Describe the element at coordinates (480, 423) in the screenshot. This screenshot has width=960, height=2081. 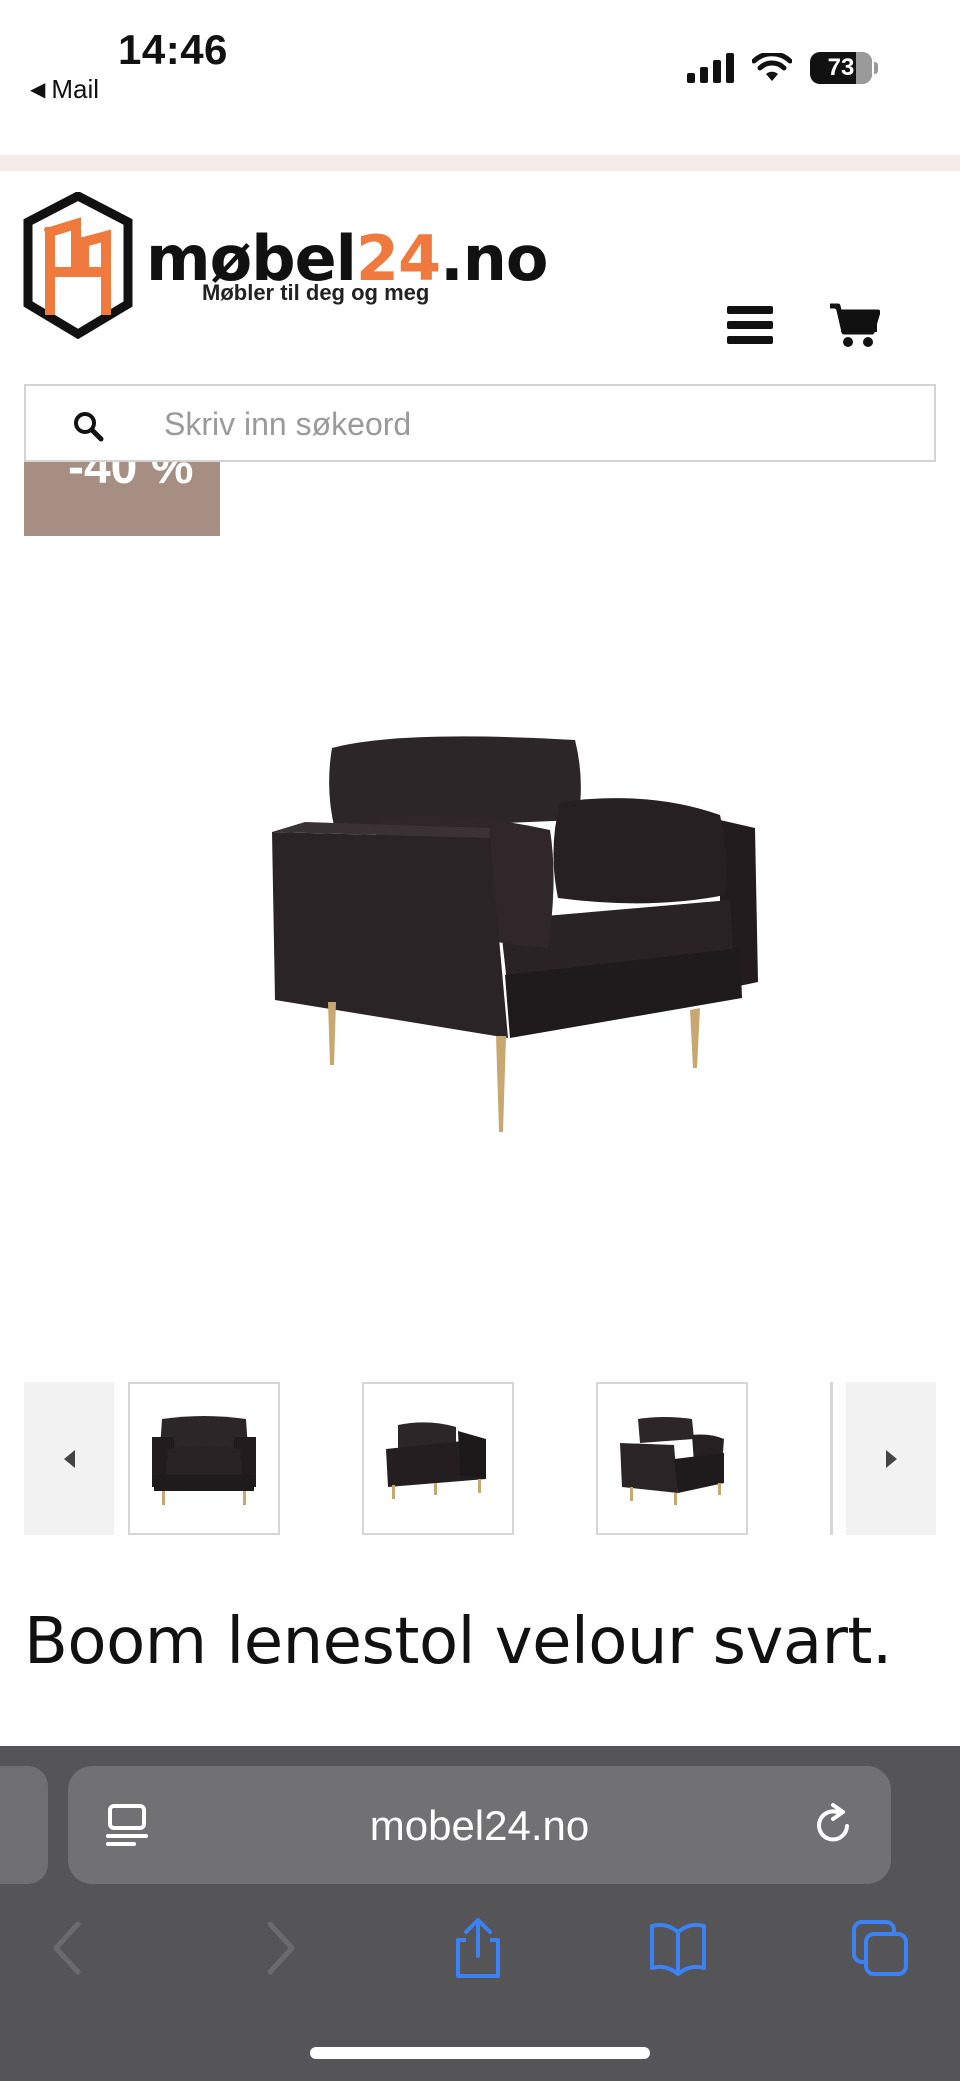
I see `search-input: Skriv inn søkeord` at that location.